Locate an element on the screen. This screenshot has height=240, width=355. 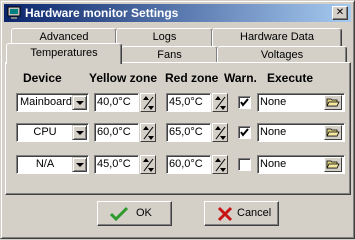
ok-label: OK is located at coordinates (144, 213).